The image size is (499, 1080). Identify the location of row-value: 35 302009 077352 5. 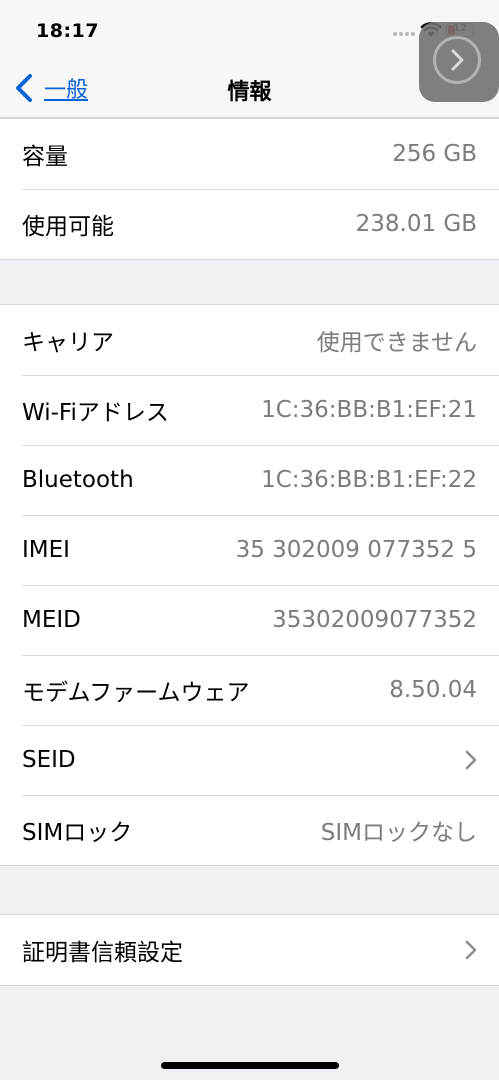
(356, 550).